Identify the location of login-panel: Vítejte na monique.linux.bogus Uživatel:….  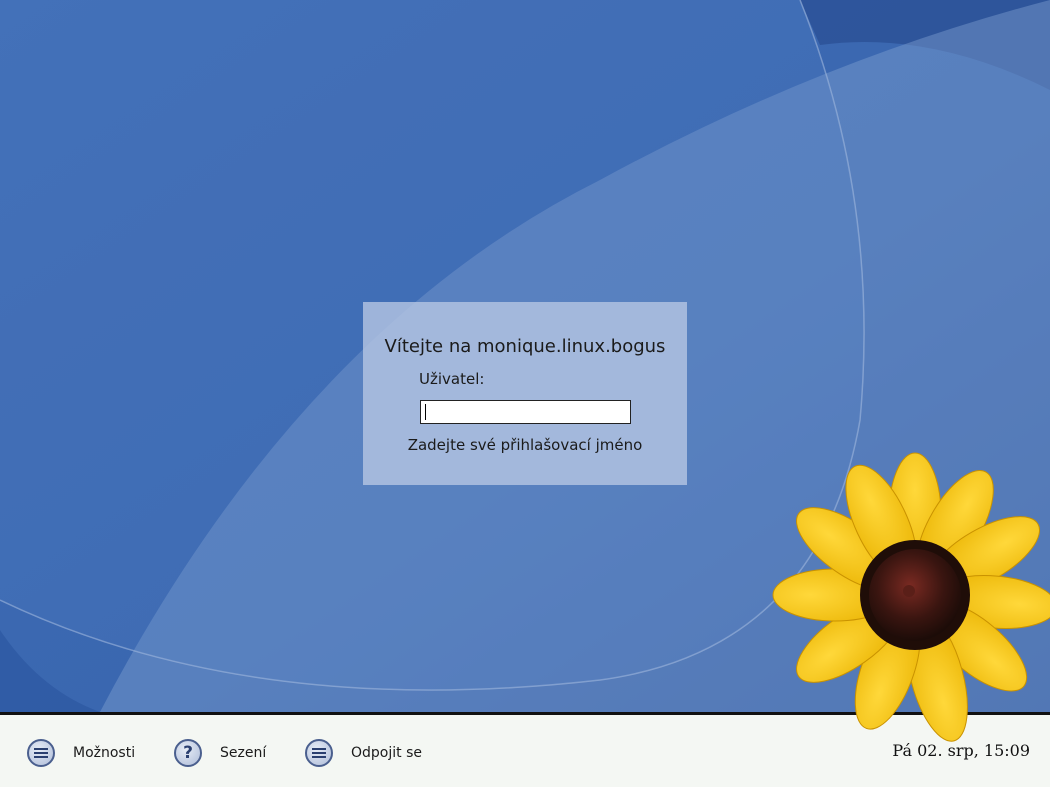
(525, 393).